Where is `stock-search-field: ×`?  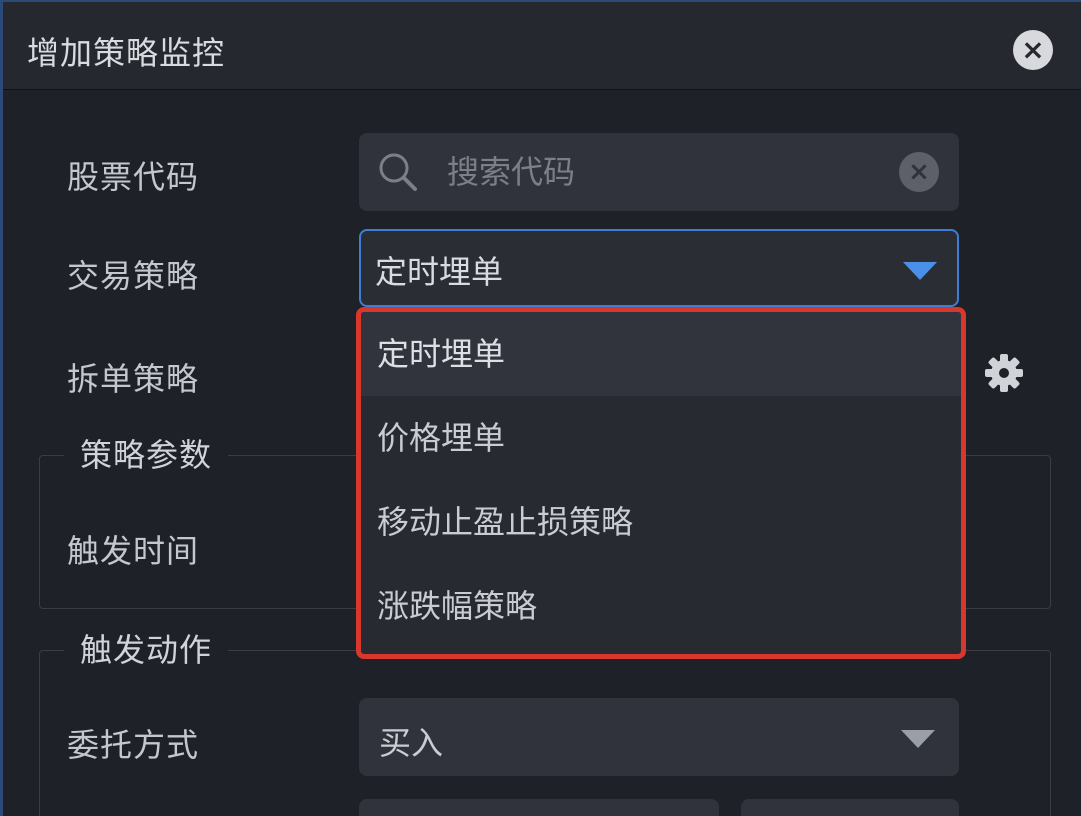
stock-search-field: × is located at coordinates (659, 172).